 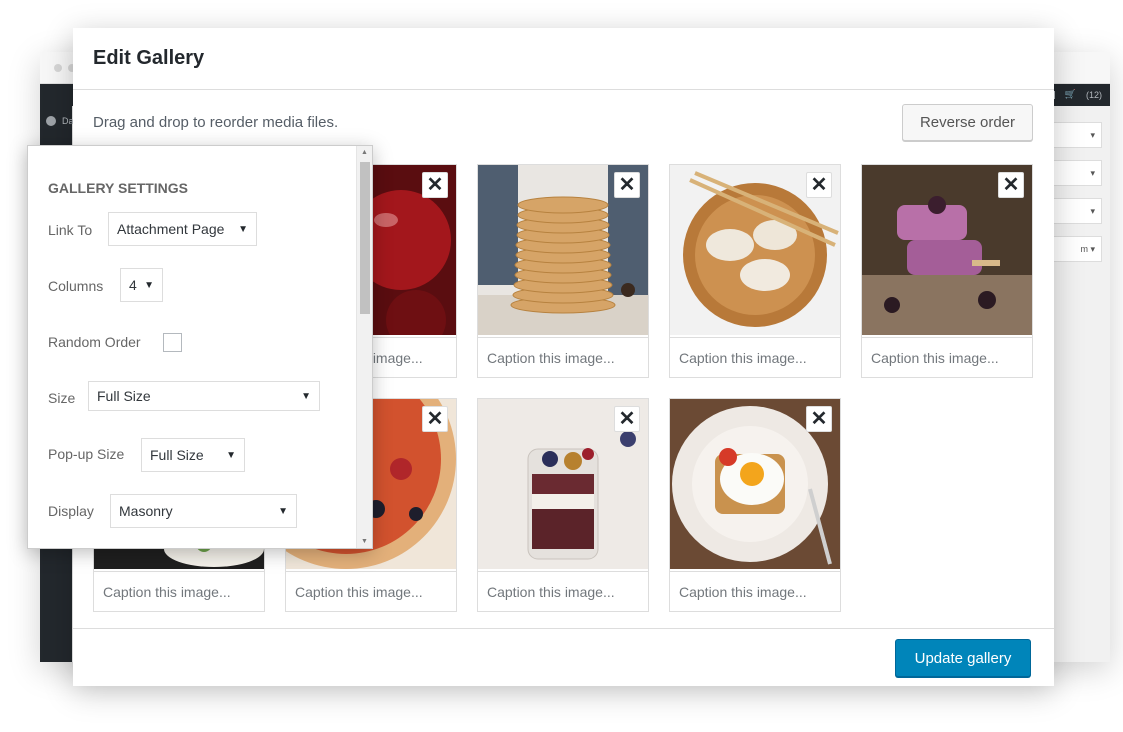 I want to click on admin-bar-right: 🛒 (12), so click(x=1074, y=94).